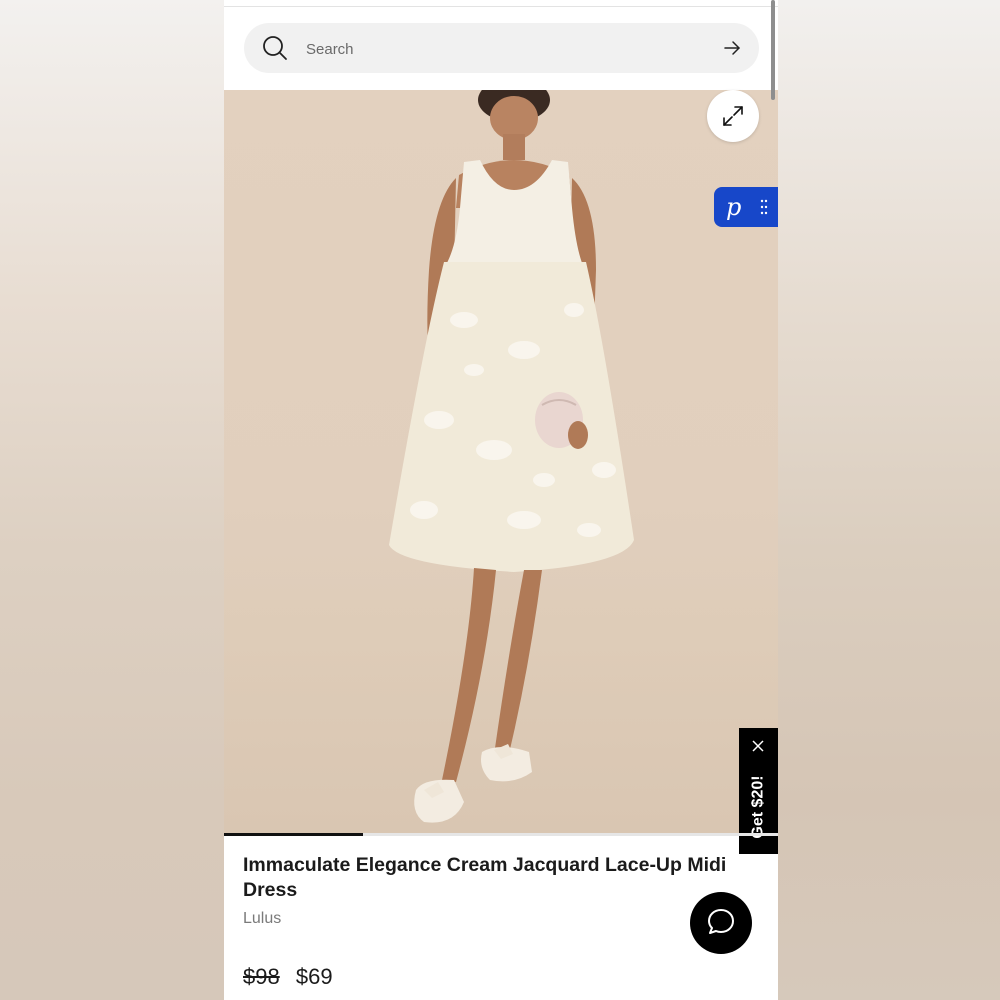 This screenshot has height=1000, width=1000. Describe the element at coordinates (758, 746) in the screenshot. I see `close-icon` at that location.